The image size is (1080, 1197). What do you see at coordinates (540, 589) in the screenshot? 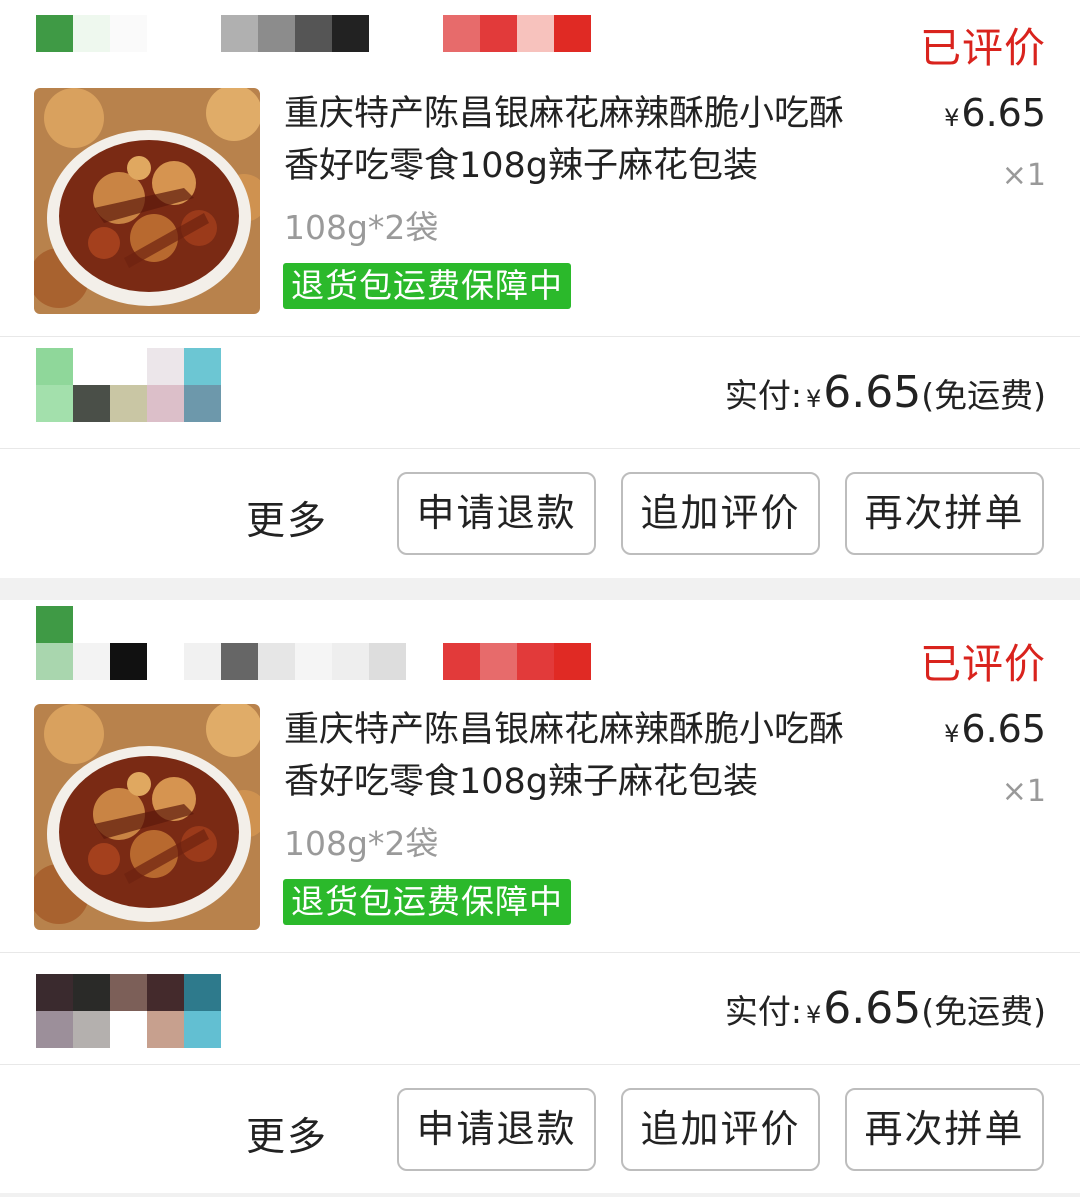
I see `order-separator` at bounding box center [540, 589].